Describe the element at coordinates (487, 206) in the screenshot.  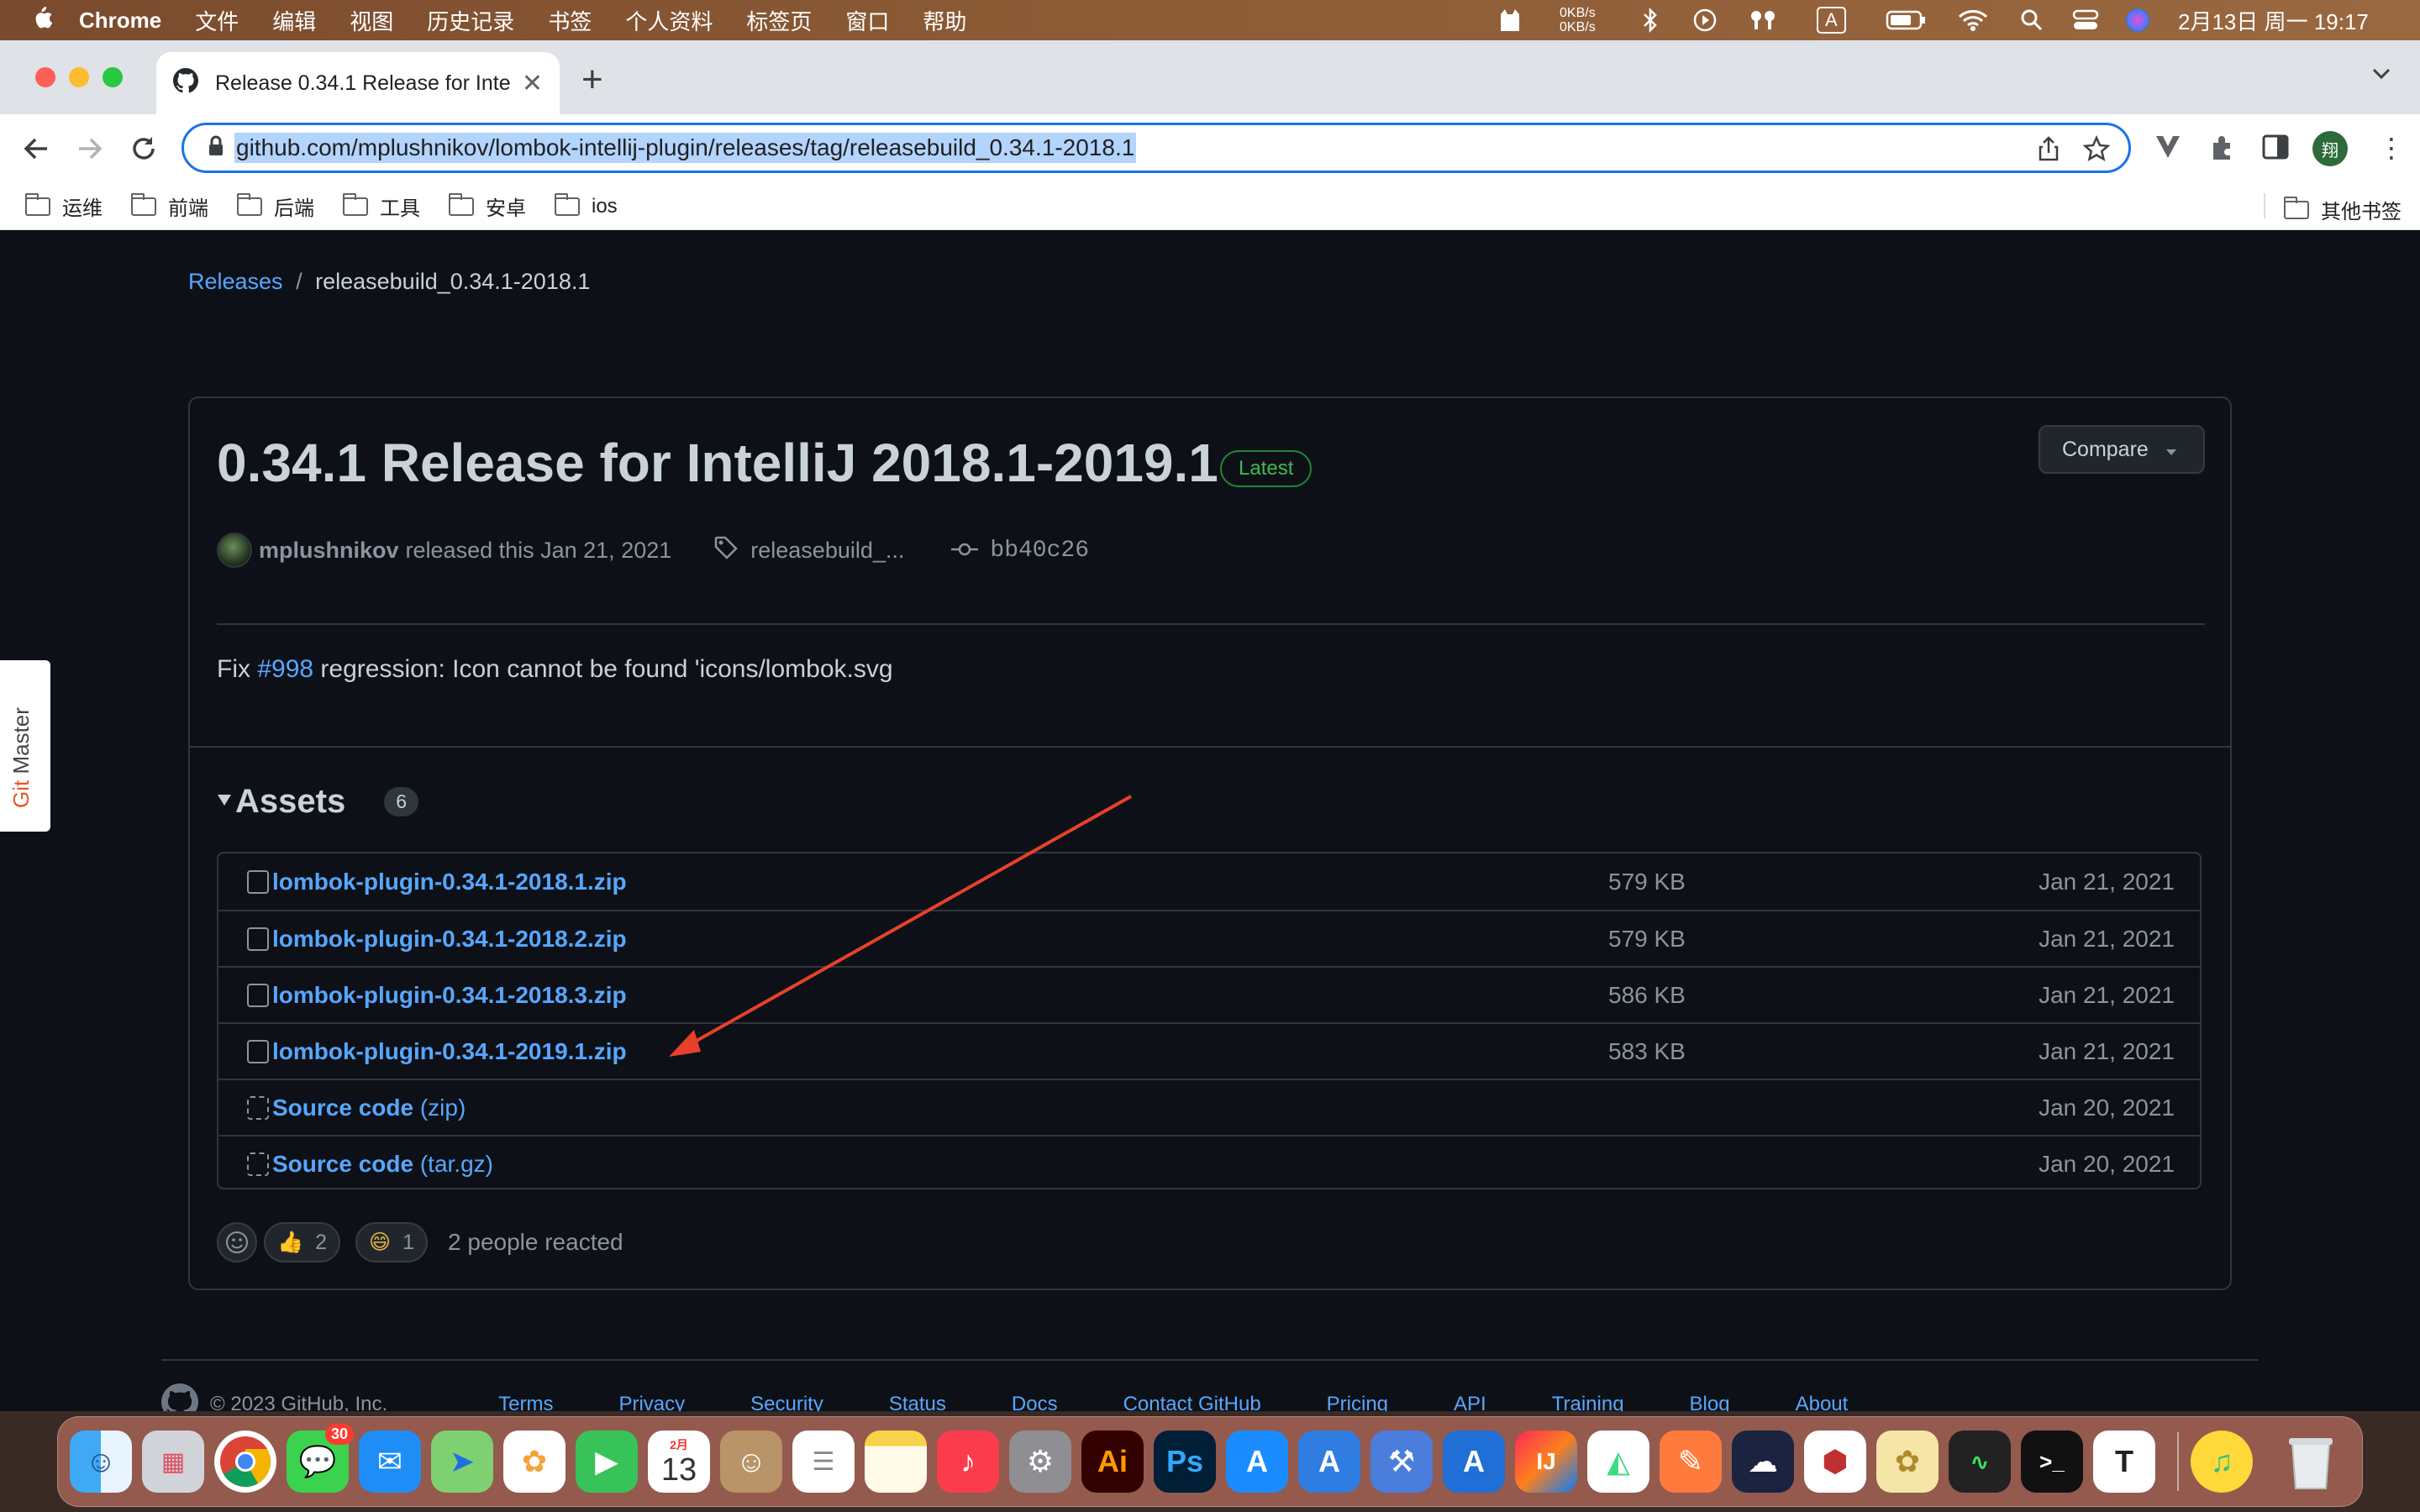
I see `bookmark-folder-anzhuo: 安卓` at that location.